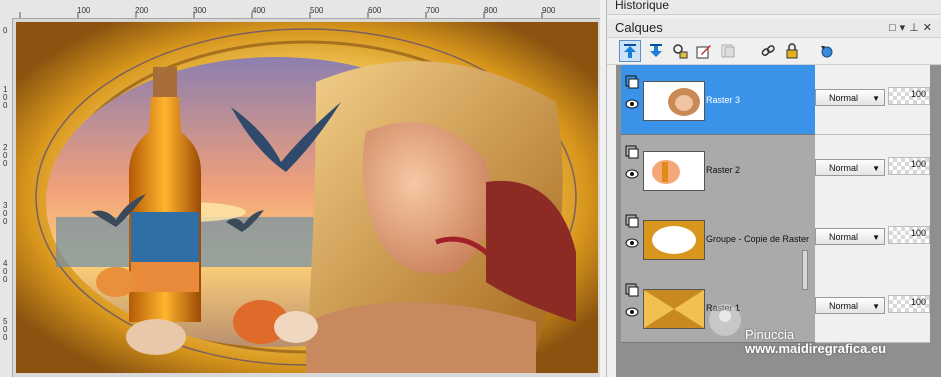  I want to click on horizontal-ruler: 100 200 300 400 500 600 700 800 900, so click(300, 9).